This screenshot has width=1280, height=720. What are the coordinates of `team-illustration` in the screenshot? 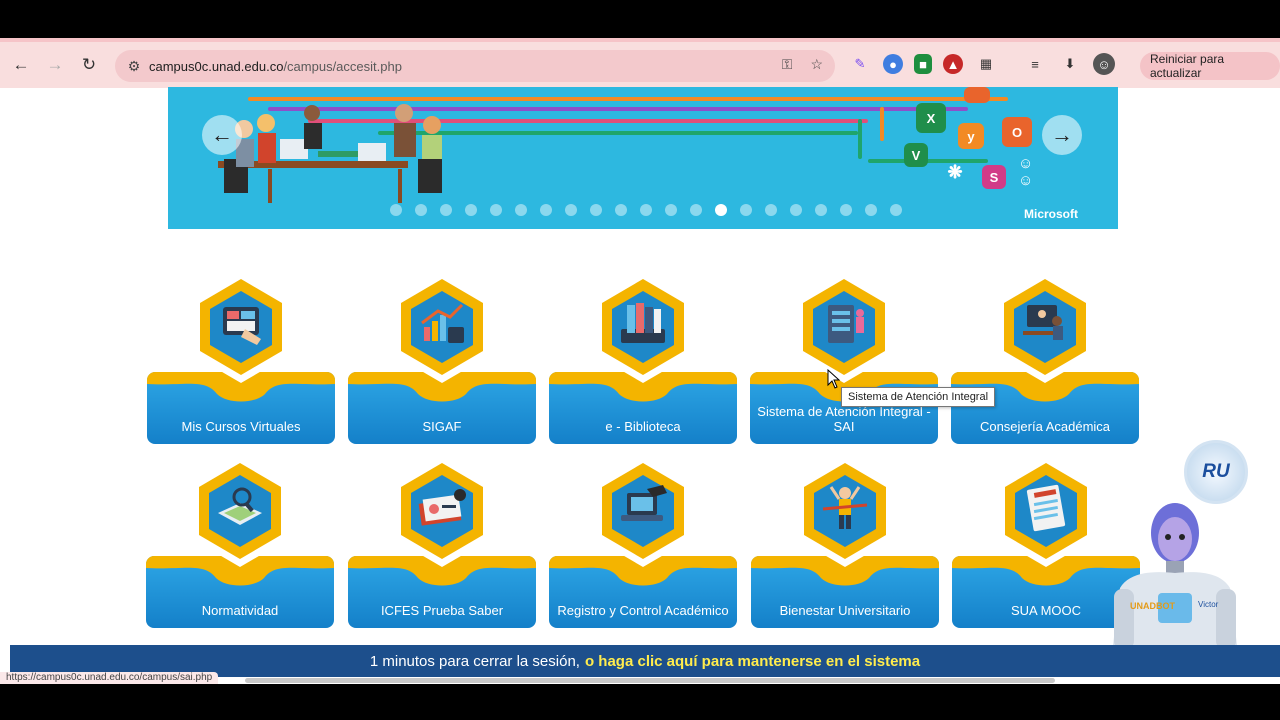 It's located at (333, 153).